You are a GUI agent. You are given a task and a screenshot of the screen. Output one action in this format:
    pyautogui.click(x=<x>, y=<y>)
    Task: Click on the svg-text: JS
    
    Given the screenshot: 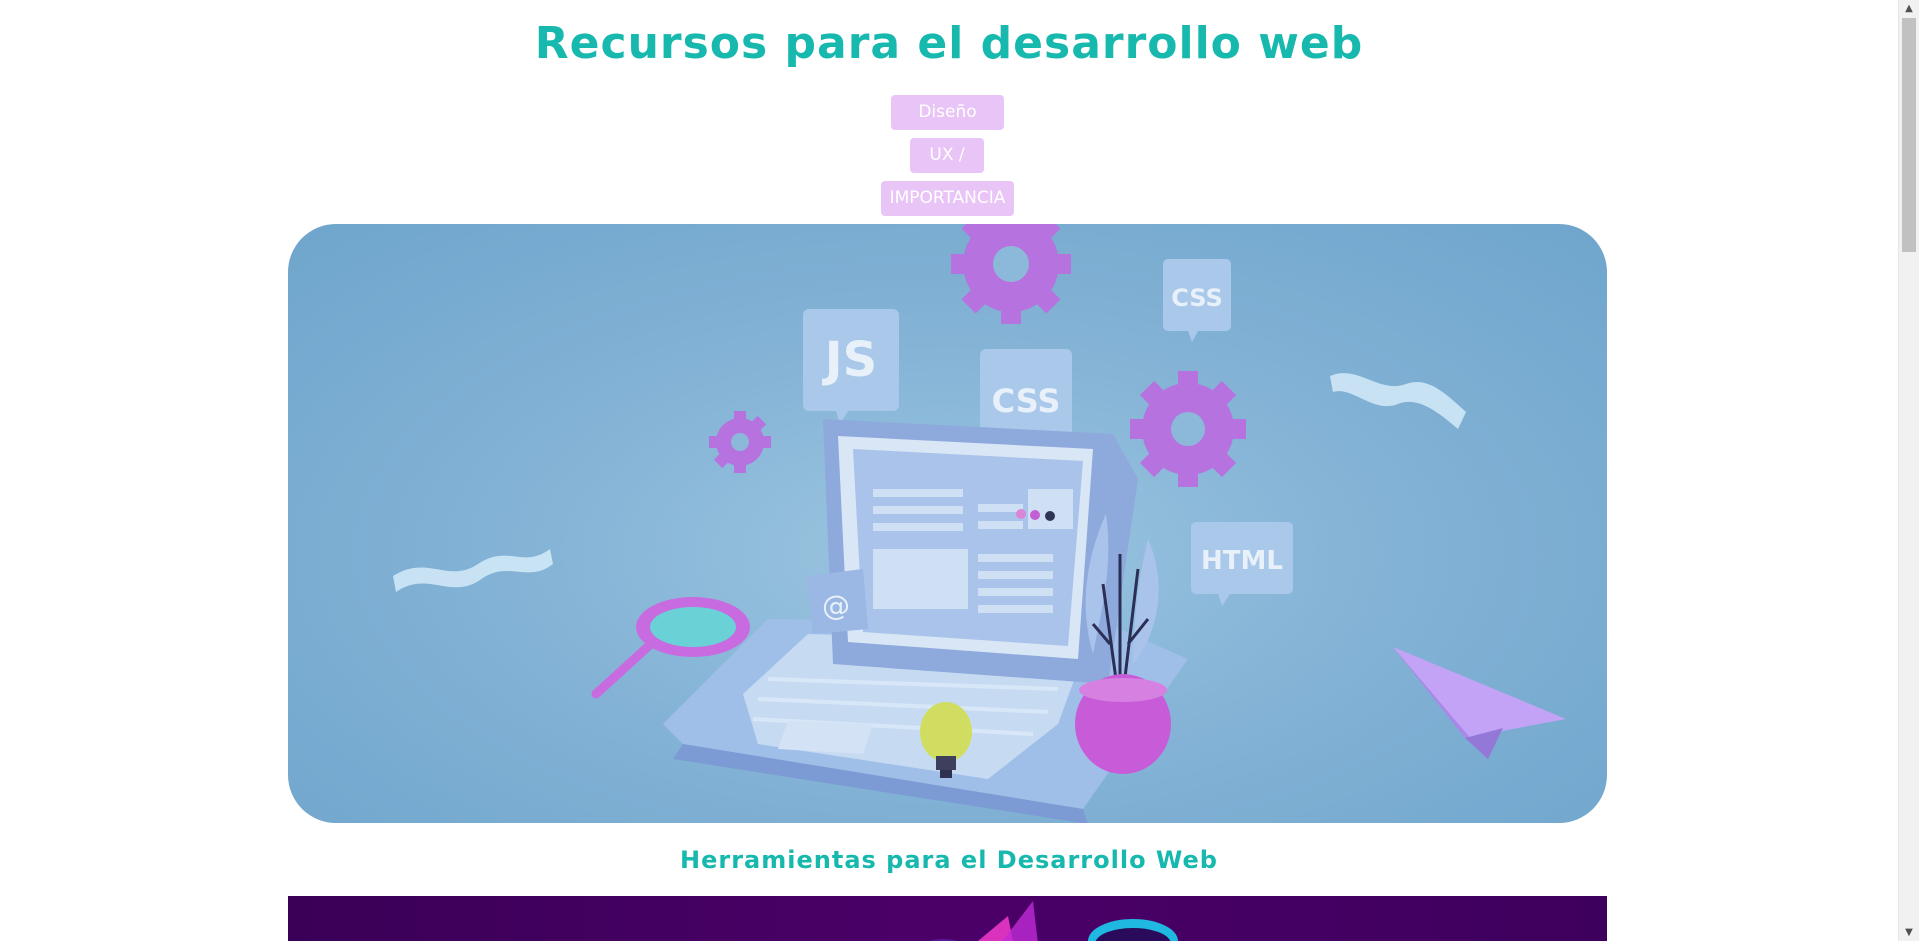 What is the action you would take?
    pyautogui.click(x=849, y=360)
    